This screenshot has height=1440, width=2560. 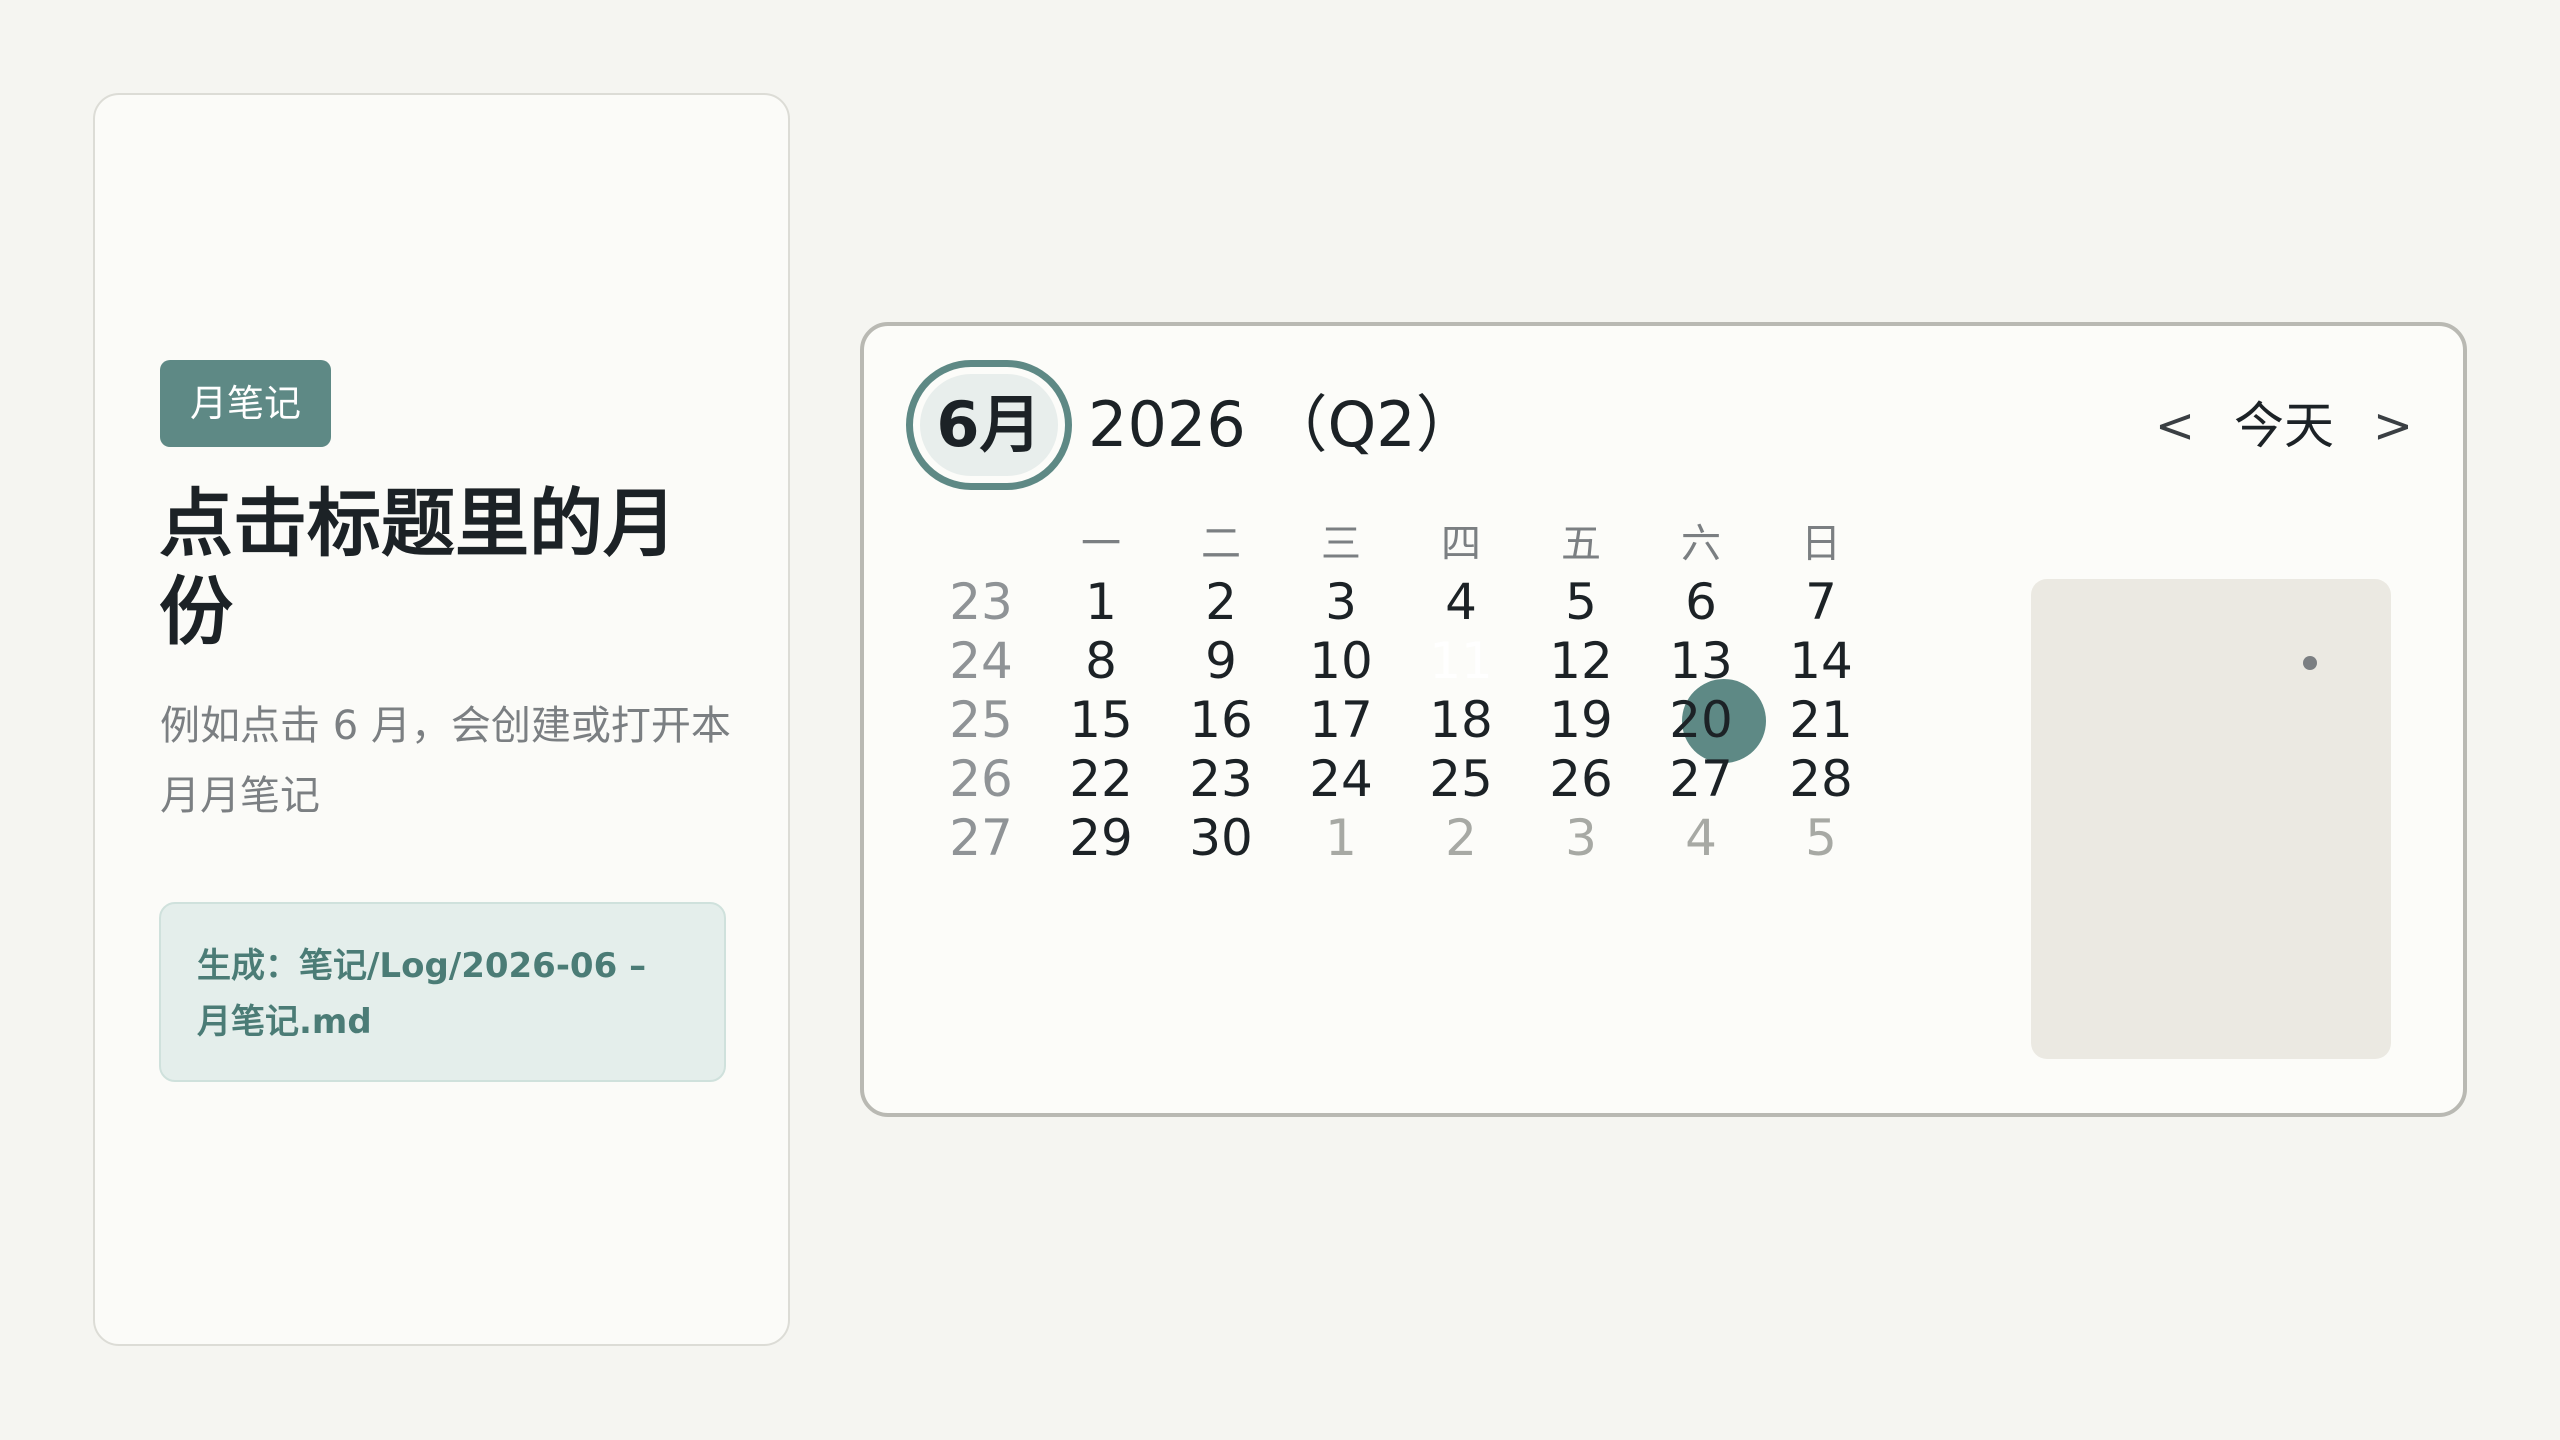 What do you see at coordinates (1221, 838) in the screenshot?
I see `day-cell: 30` at bounding box center [1221, 838].